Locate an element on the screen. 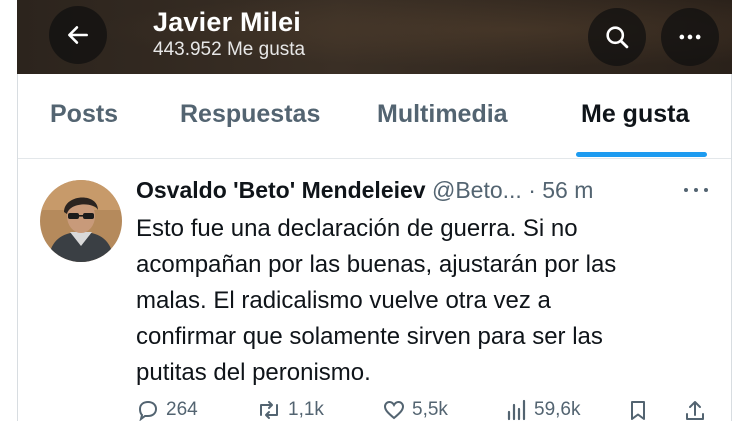  tweet-time: 56 m is located at coordinates (567, 190).